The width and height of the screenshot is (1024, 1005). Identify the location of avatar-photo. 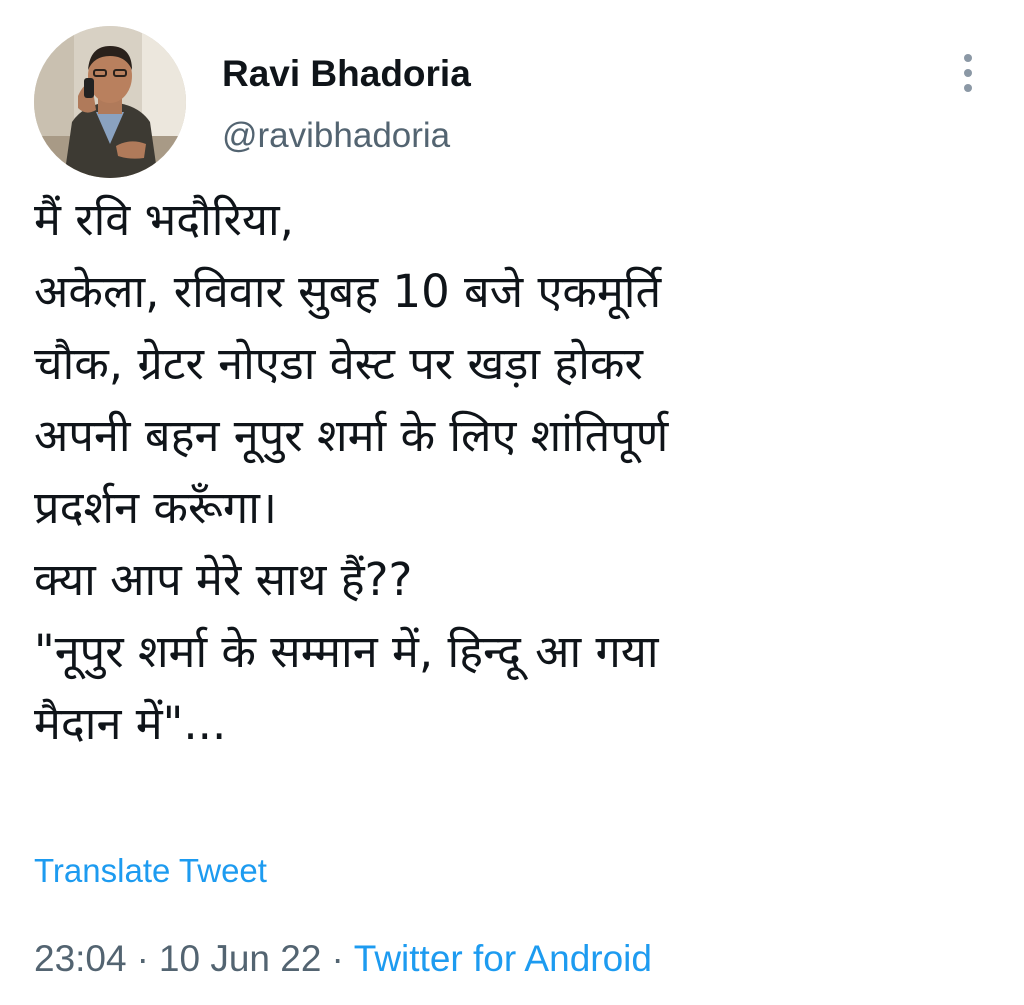
(110, 102).